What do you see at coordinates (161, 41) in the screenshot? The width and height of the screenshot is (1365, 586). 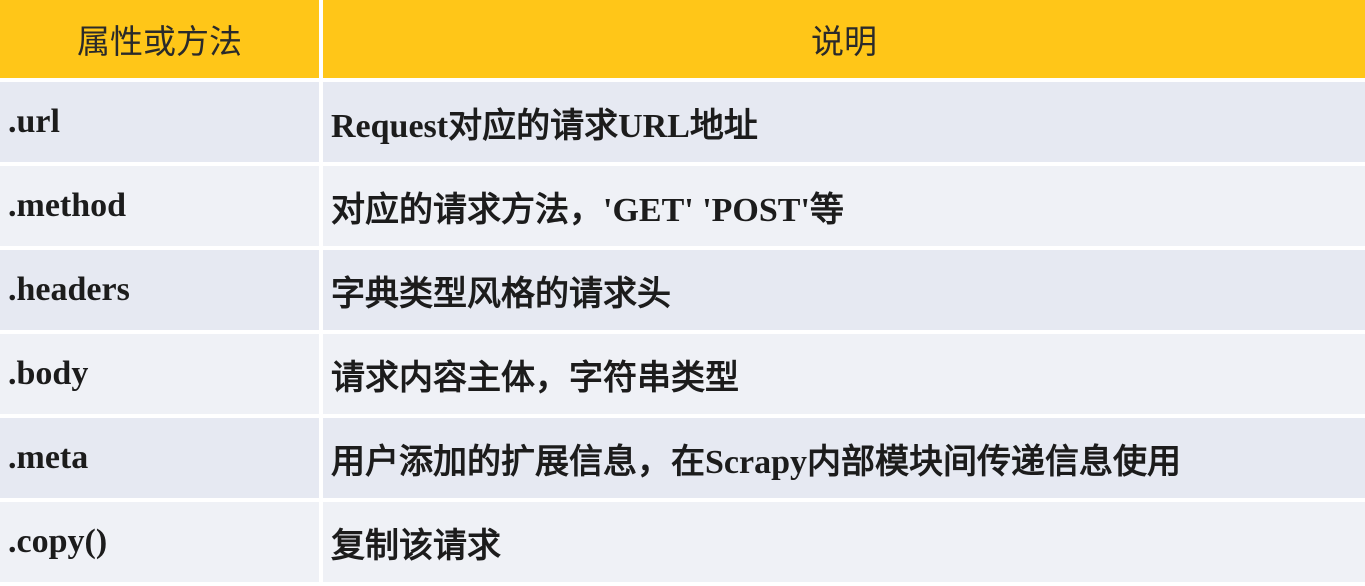 I see `header-attribute-or-method: 属性或方法` at bounding box center [161, 41].